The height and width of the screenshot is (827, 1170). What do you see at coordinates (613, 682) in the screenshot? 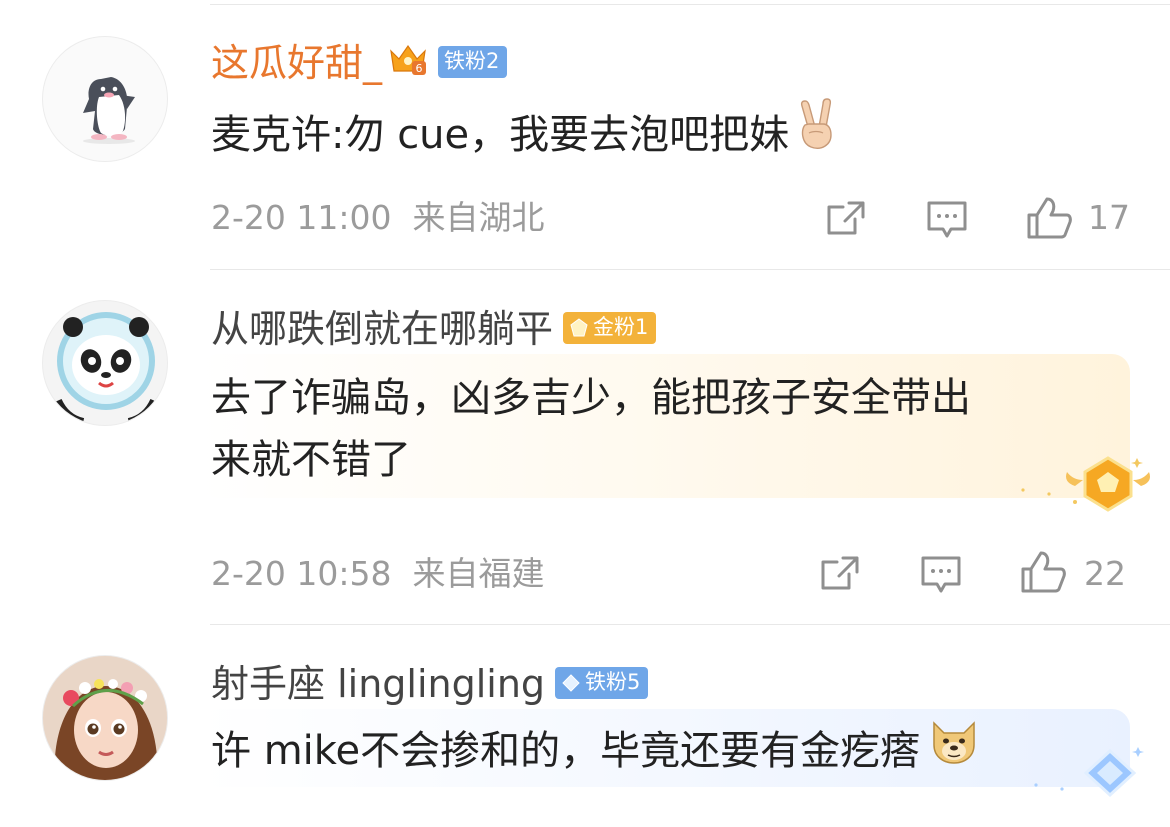
I see `badge-label: 铁粉5` at bounding box center [613, 682].